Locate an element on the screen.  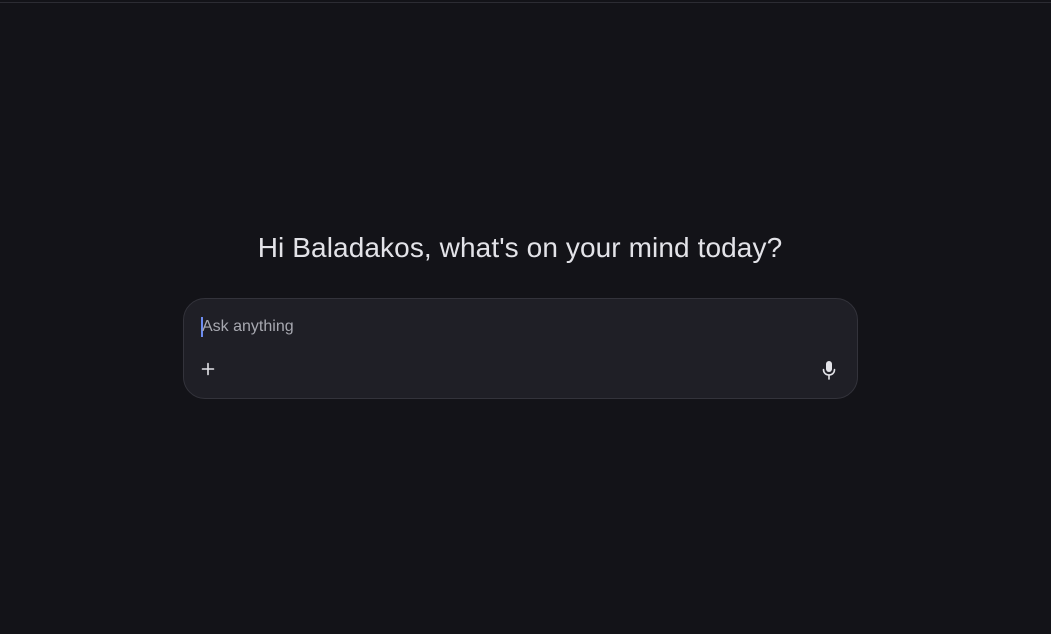
add-attachment-button is located at coordinates (208, 369).